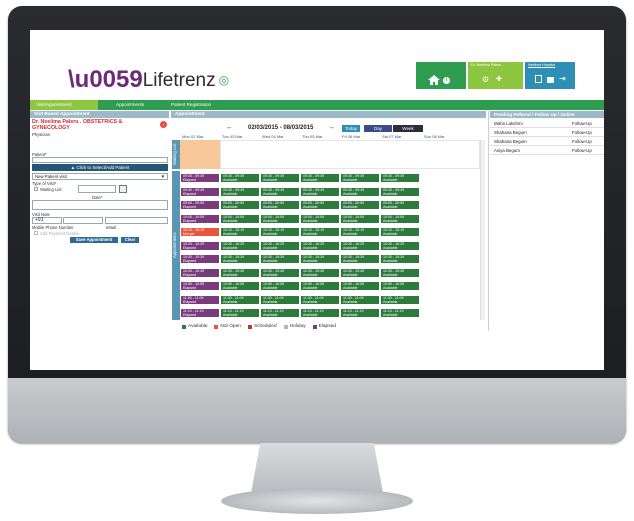 This screenshot has height=521, width=634. I want to click on patient-field, so click(100, 160).